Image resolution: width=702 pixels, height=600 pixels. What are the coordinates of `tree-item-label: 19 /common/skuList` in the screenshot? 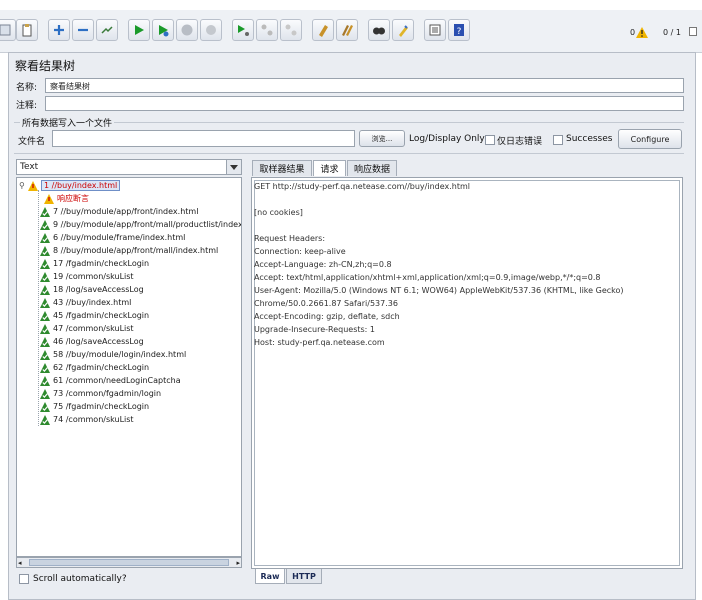 It's located at (93, 276).